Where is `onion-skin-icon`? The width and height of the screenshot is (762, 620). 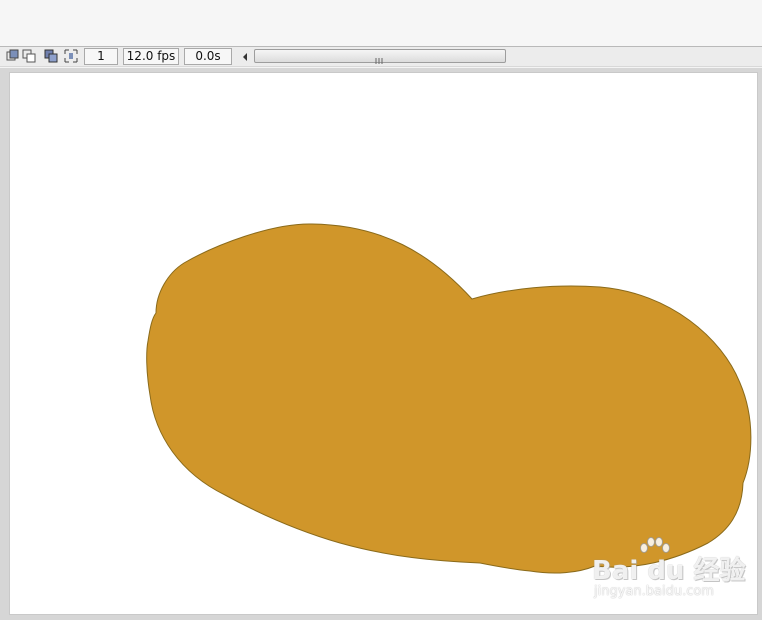 onion-skin-icon is located at coordinates (29, 56).